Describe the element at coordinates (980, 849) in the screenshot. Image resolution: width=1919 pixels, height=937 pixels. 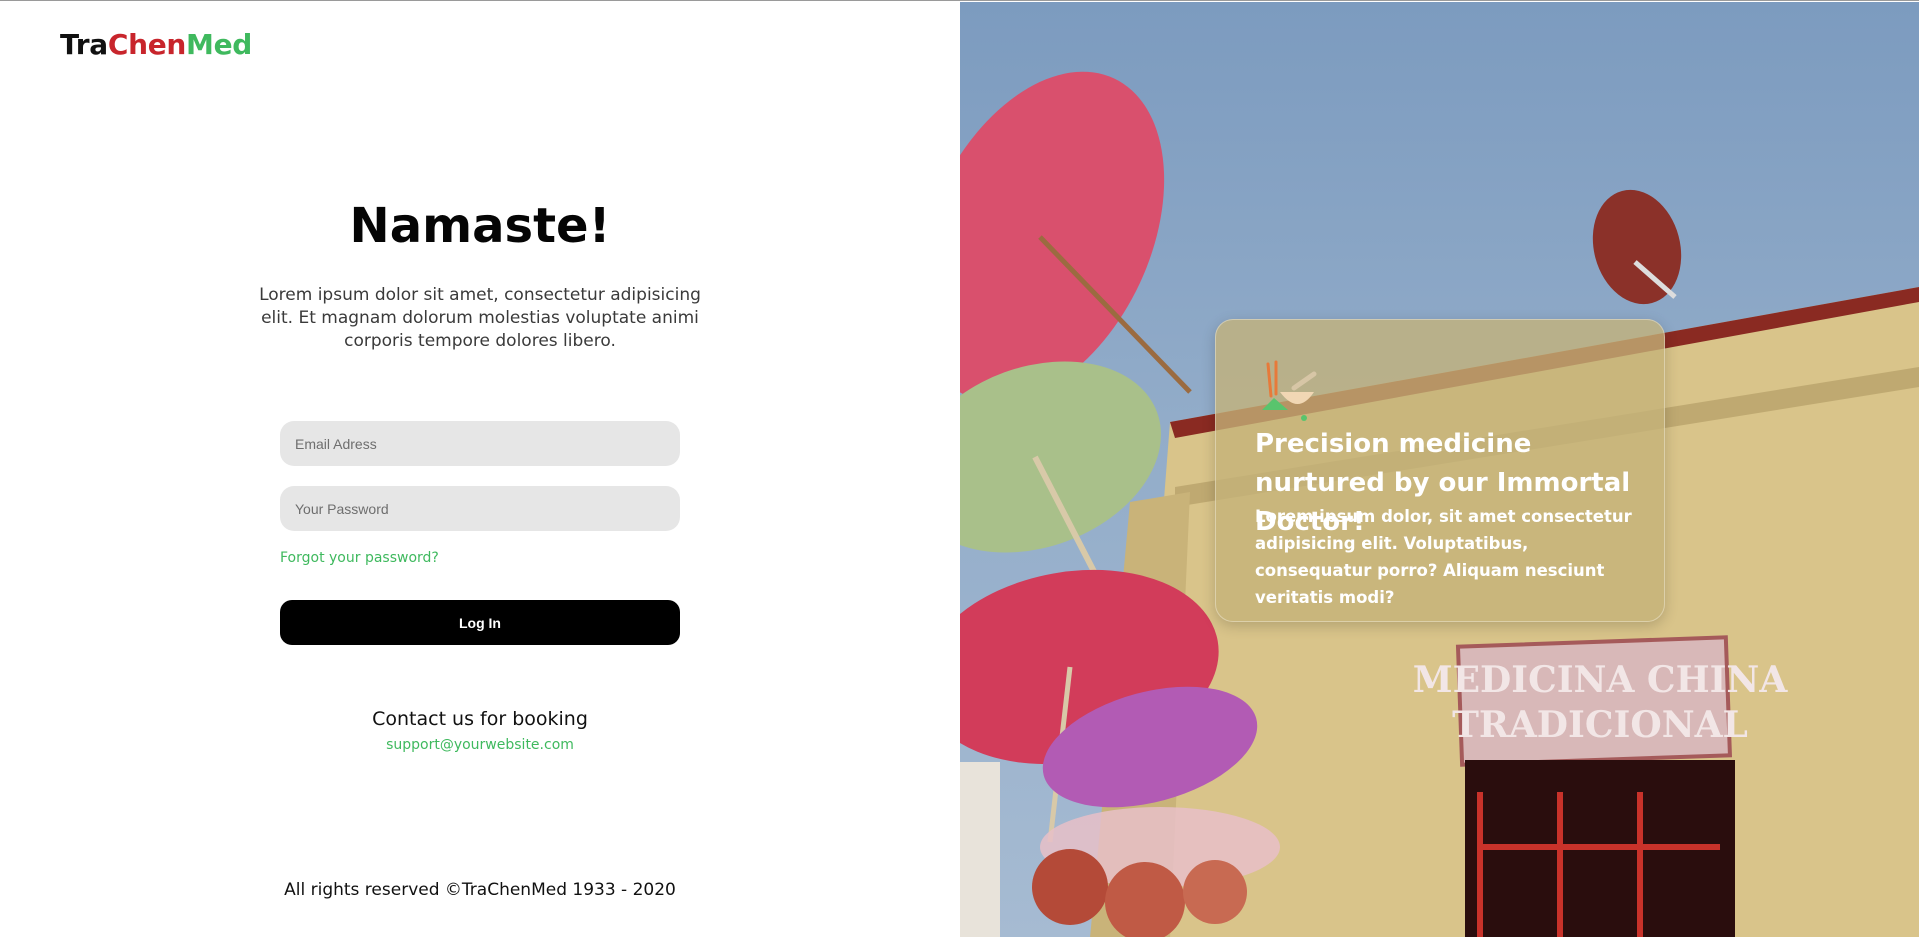
I see `background-building` at that location.